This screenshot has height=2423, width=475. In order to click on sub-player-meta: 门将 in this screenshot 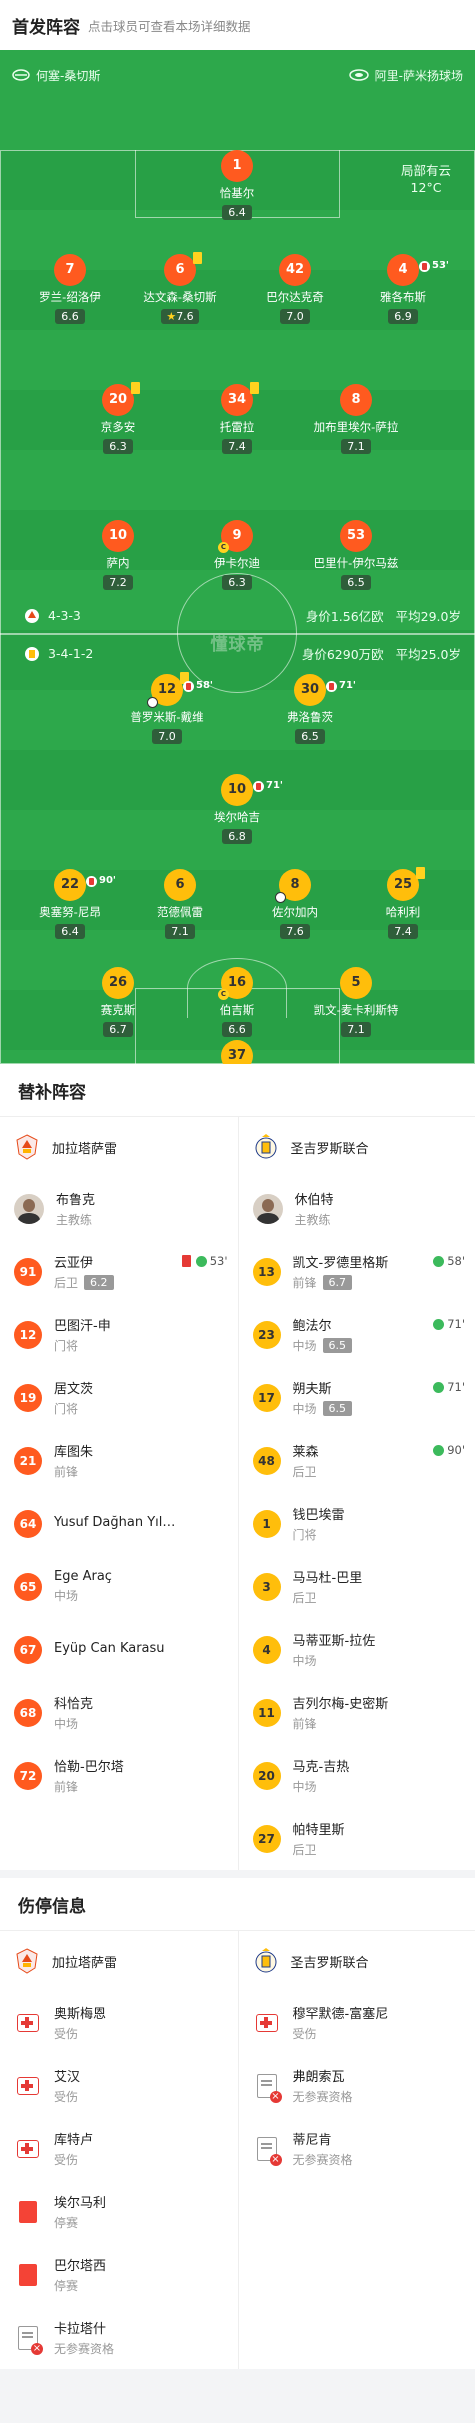, I will do `click(319, 1534)`.